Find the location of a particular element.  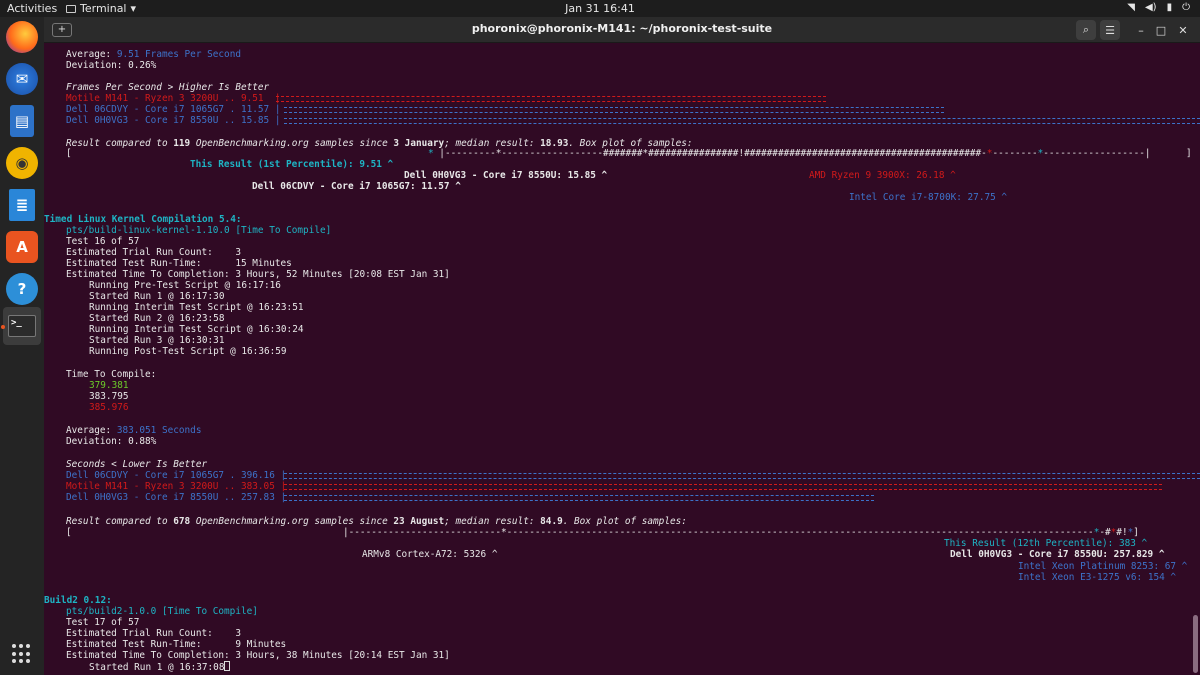

terminal-text: Seconds < Lower Is Better is located at coordinates (137, 464).